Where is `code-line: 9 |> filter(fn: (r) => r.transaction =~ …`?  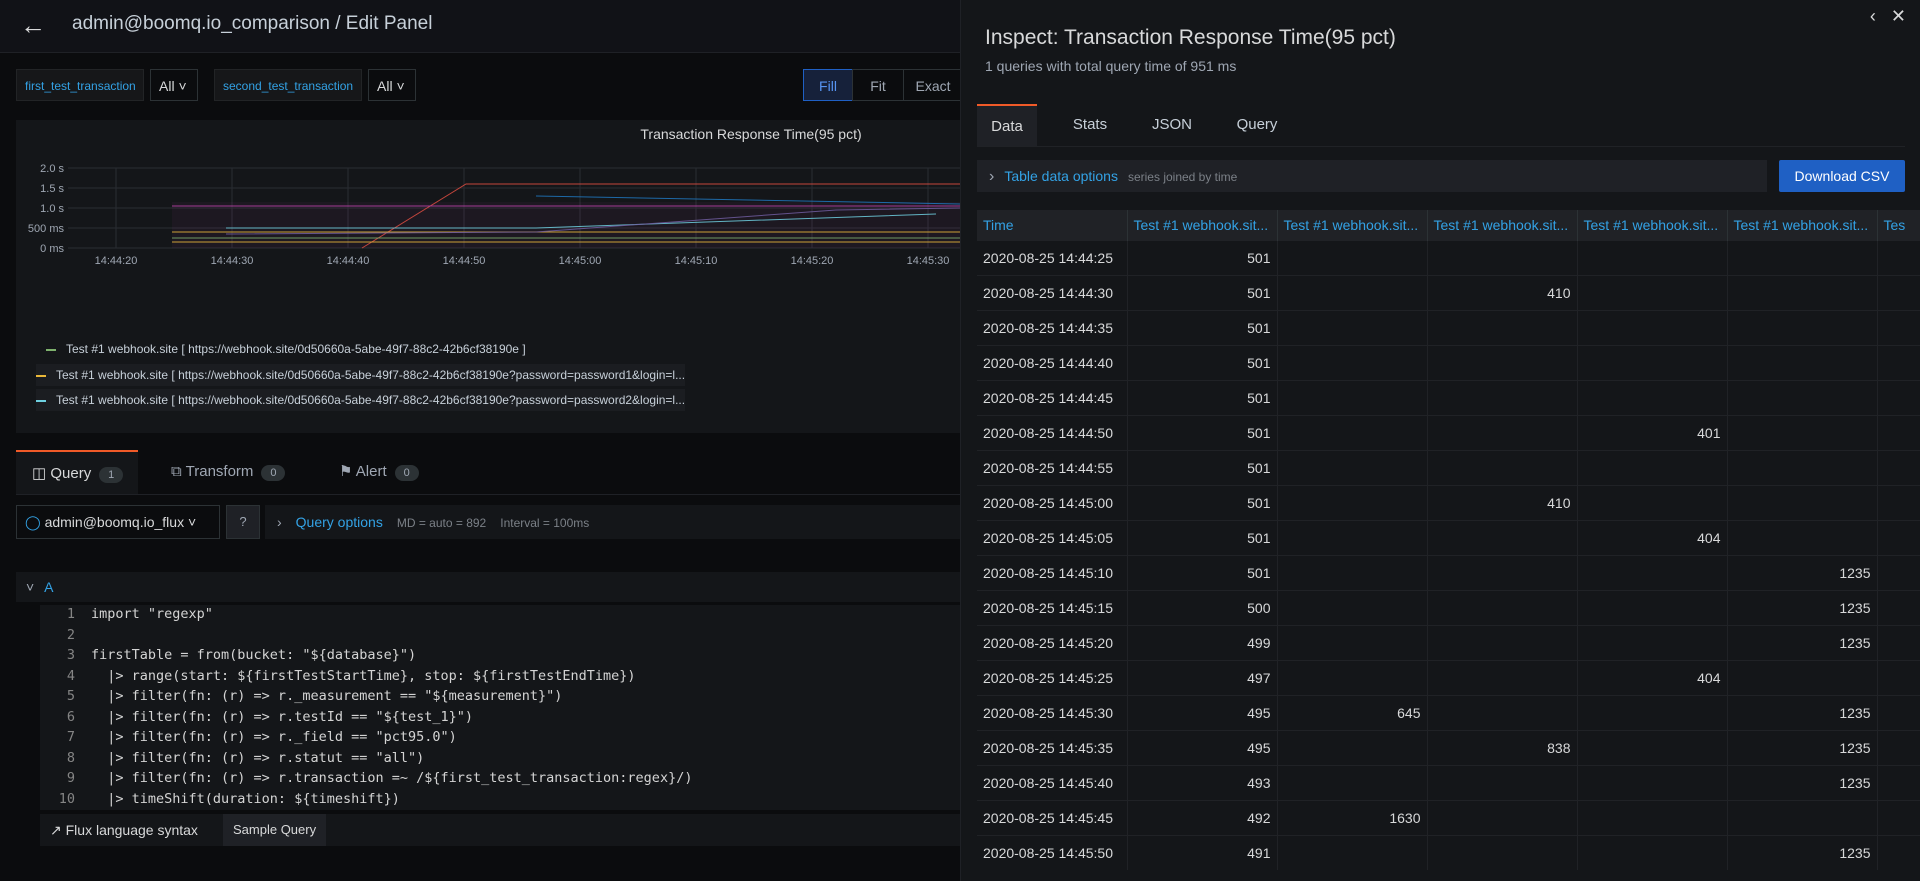
code-line: 9 |> filter(fn: (r) => r.transaction =~ … is located at coordinates (366, 778).